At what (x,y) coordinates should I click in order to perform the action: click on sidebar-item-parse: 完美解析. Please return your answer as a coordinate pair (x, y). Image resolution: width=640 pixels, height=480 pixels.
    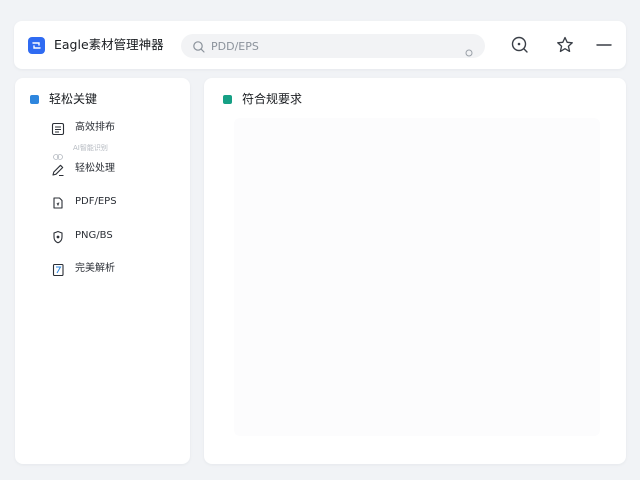
    Looking at the image, I should click on (83, 269).